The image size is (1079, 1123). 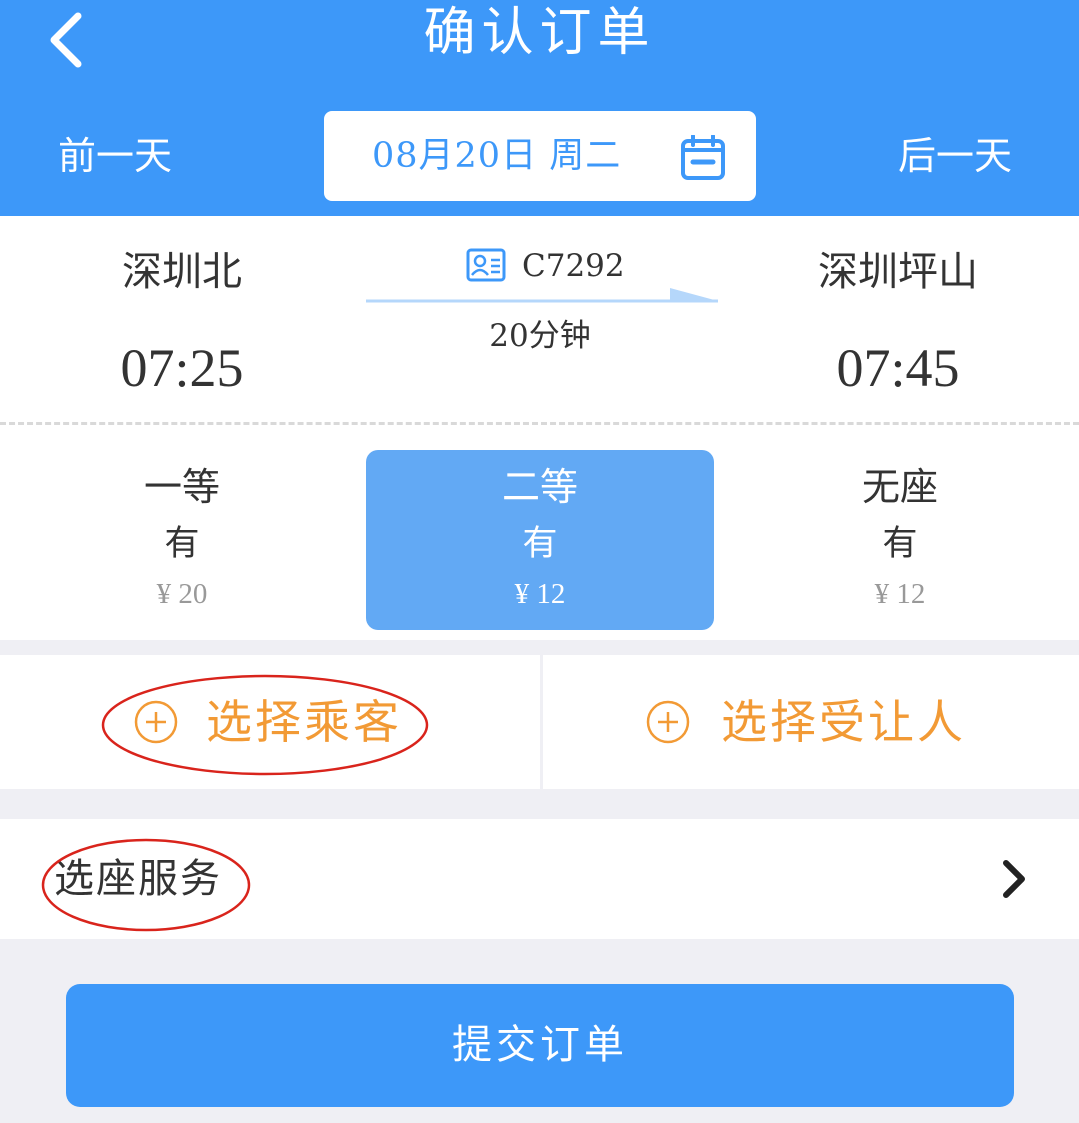 I want to click on date-picker: 08月20日 周二, so click(x=540, y=156).